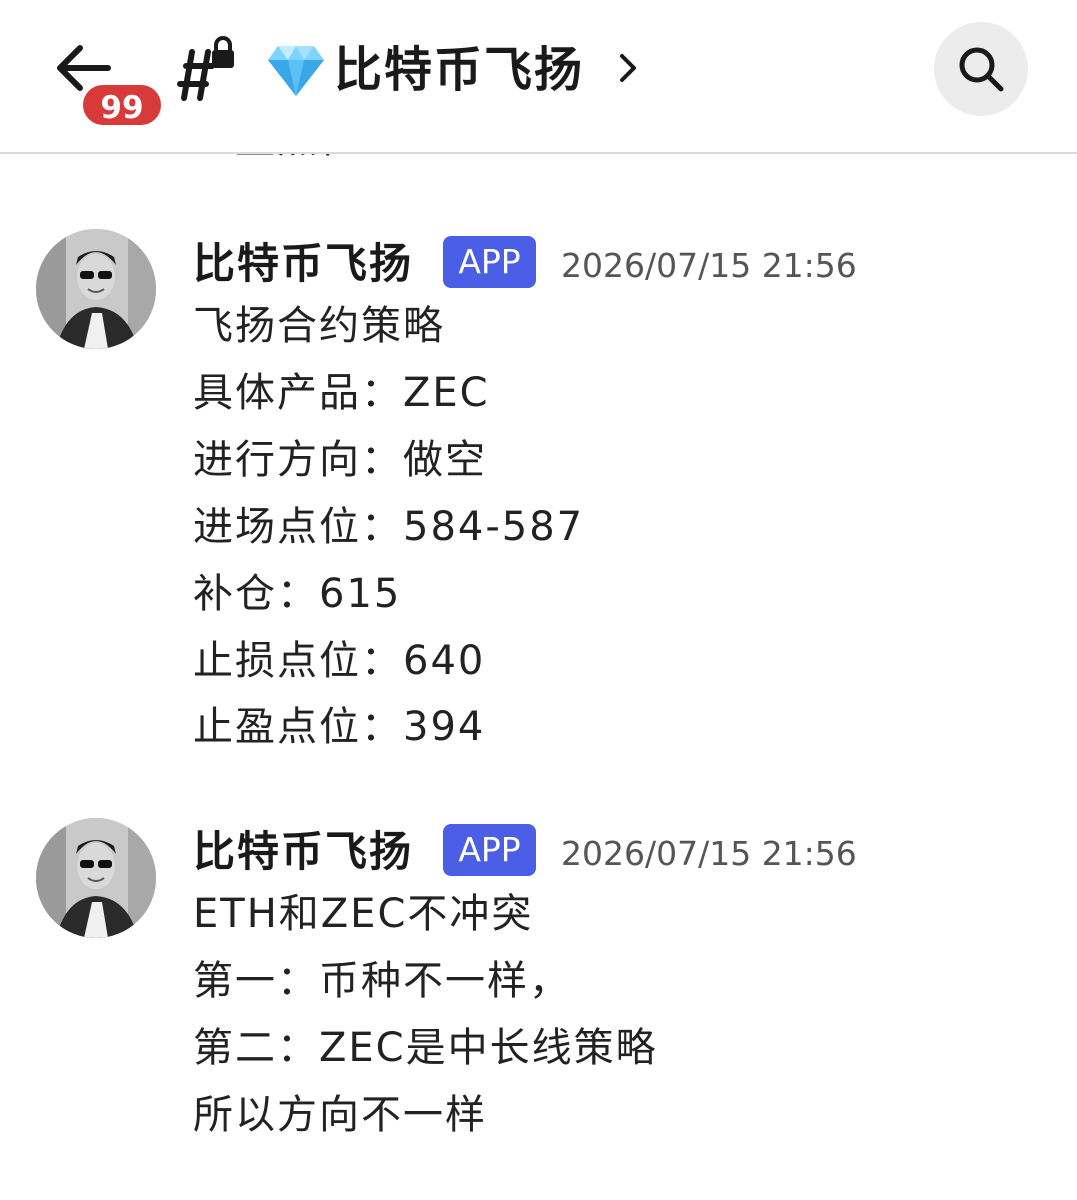 This screenshot has width=1077, height=1200. What do you see at coordinates (122, 105) in the screenshot?
I see `unread-count-badge: 99` at bounding box center [122, 105].